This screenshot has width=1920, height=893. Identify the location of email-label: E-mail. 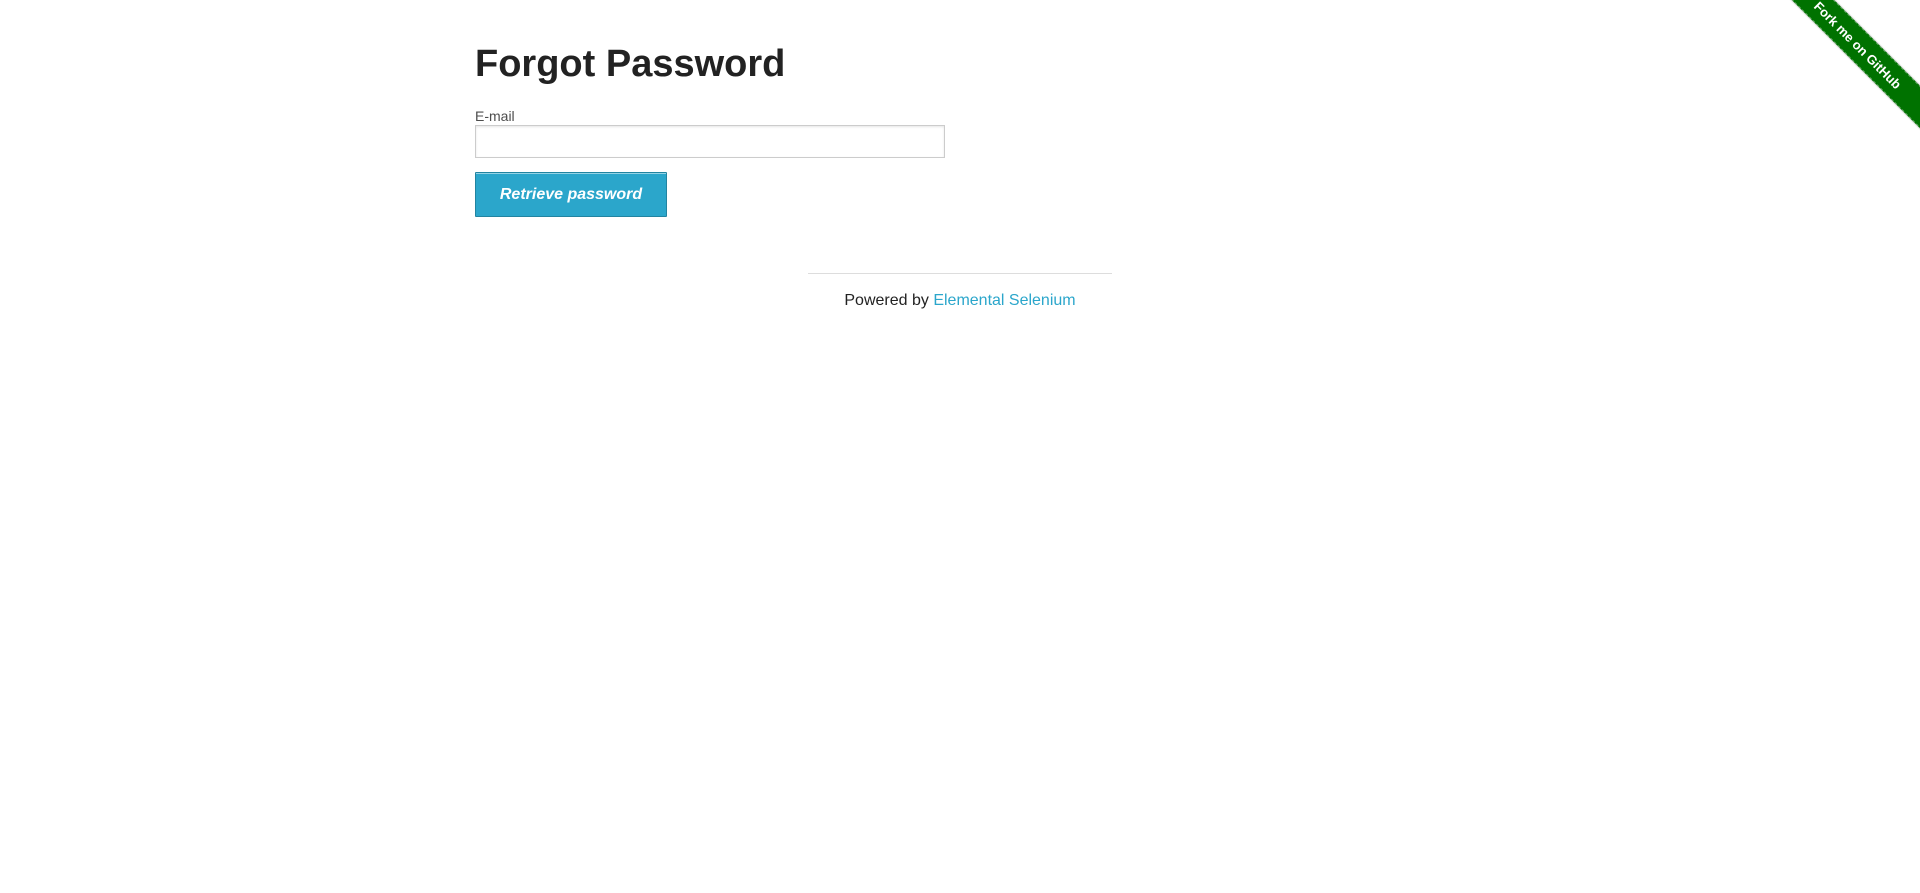
(495, 116).